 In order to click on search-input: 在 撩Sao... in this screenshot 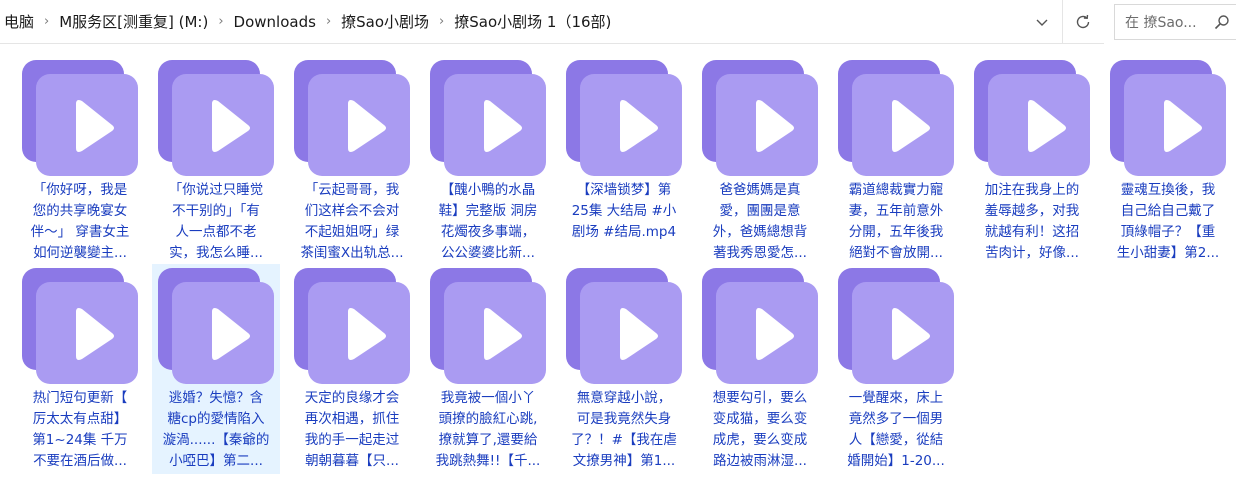, I will do `click(1175, 22)`.